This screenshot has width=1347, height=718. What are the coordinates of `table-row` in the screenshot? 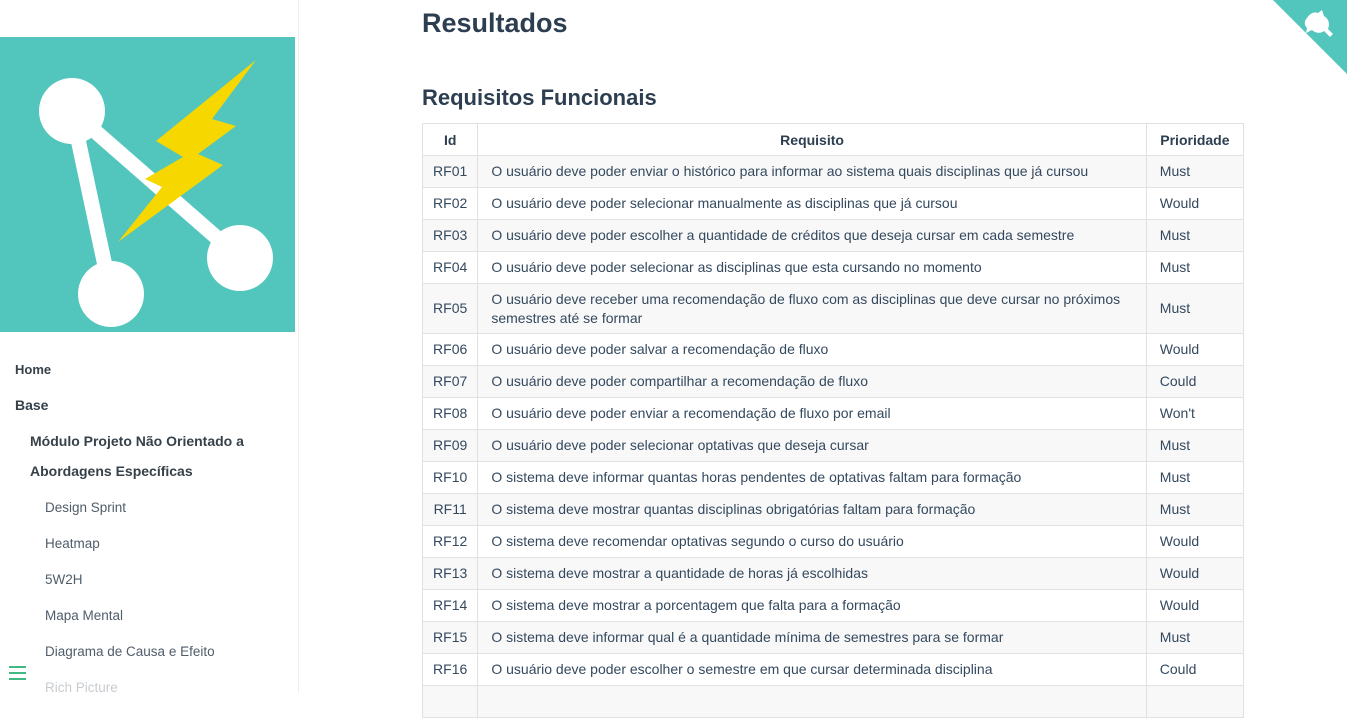 It's located at (833, 701).